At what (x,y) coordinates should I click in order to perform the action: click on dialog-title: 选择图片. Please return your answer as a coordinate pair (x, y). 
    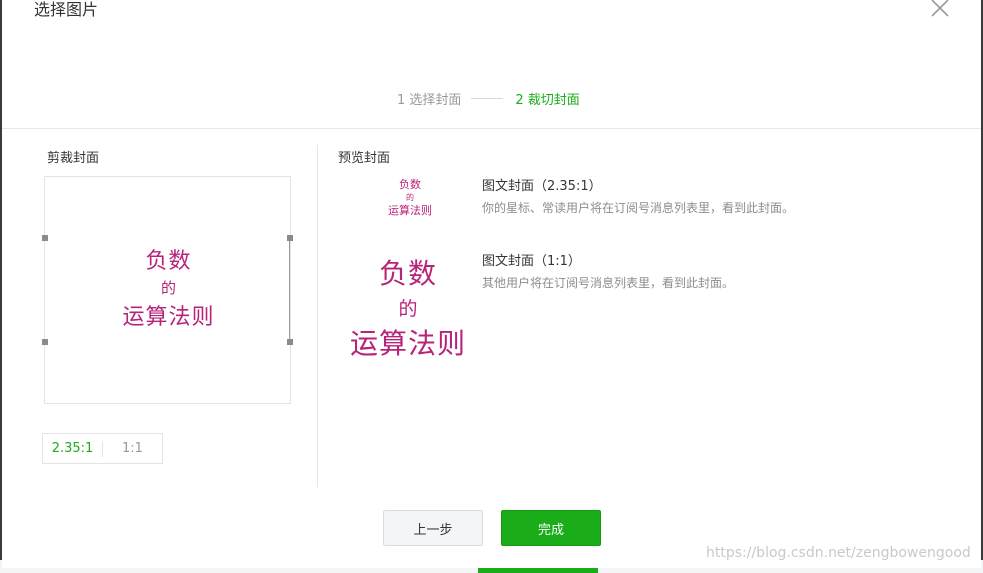
    Looking at the image, I should click on (66, 9).